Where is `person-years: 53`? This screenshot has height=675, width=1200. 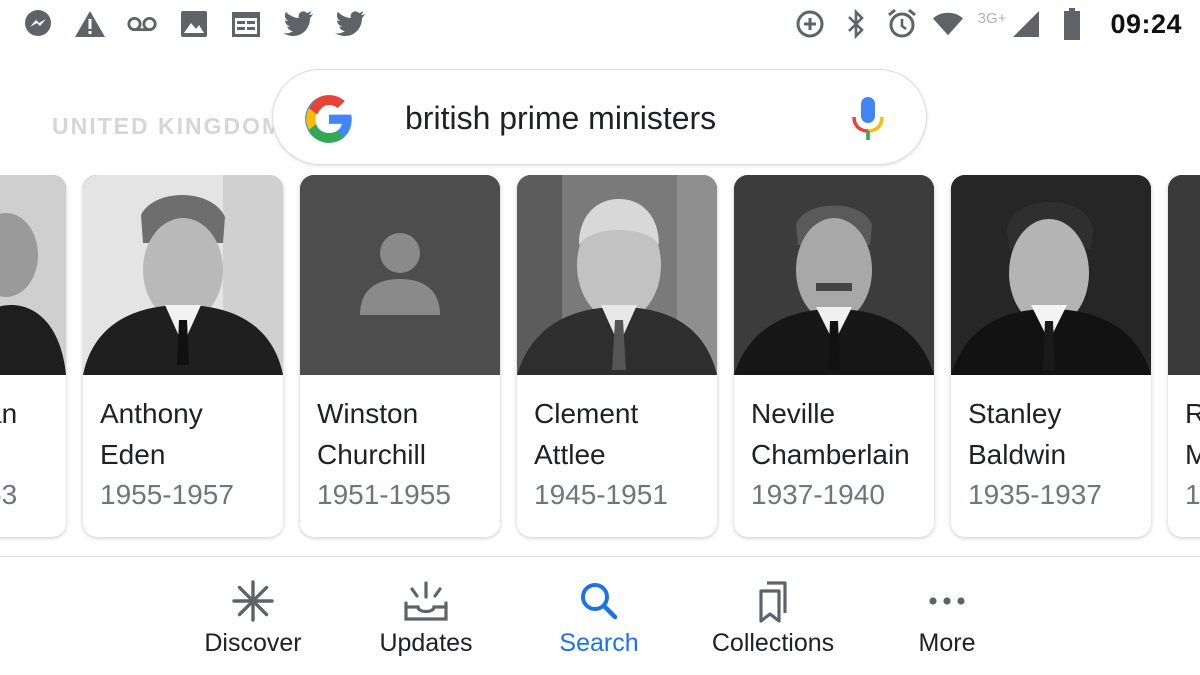
person-years: 53 is located at coordinates (9, 494).